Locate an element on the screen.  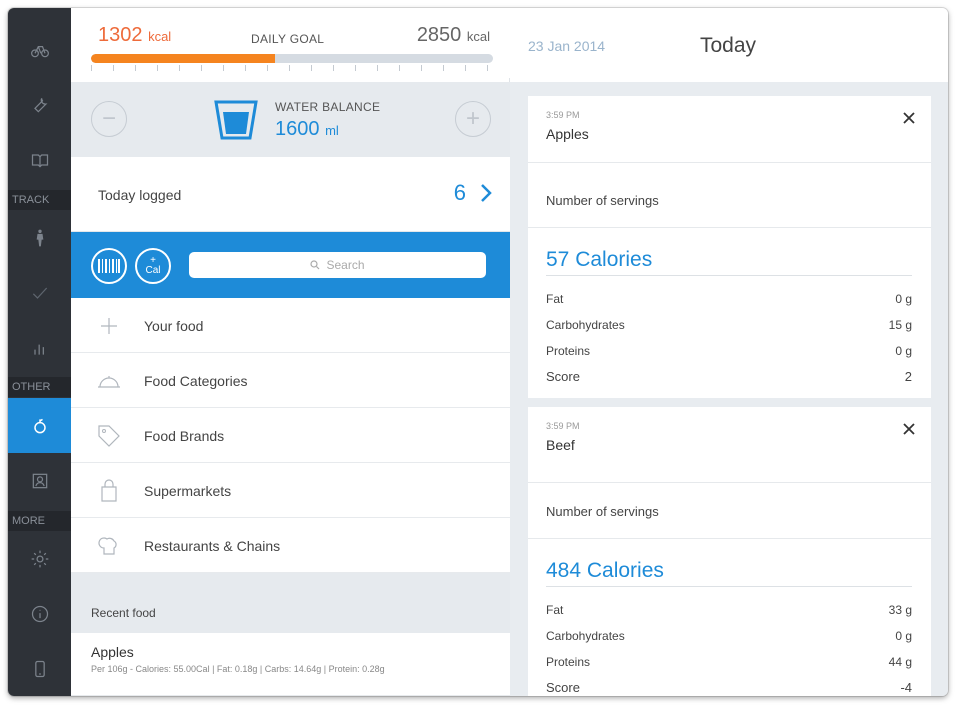
diary-date: 23 Jan 2014 is located at coordinates (566, 46).